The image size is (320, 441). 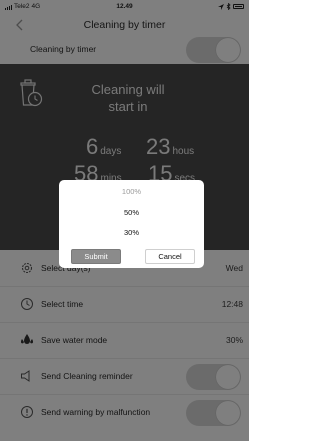 What do you see at coordinates (96, 256) in the screenshot?
I see `submit-button: Submit` at bounding box center [96, 256].